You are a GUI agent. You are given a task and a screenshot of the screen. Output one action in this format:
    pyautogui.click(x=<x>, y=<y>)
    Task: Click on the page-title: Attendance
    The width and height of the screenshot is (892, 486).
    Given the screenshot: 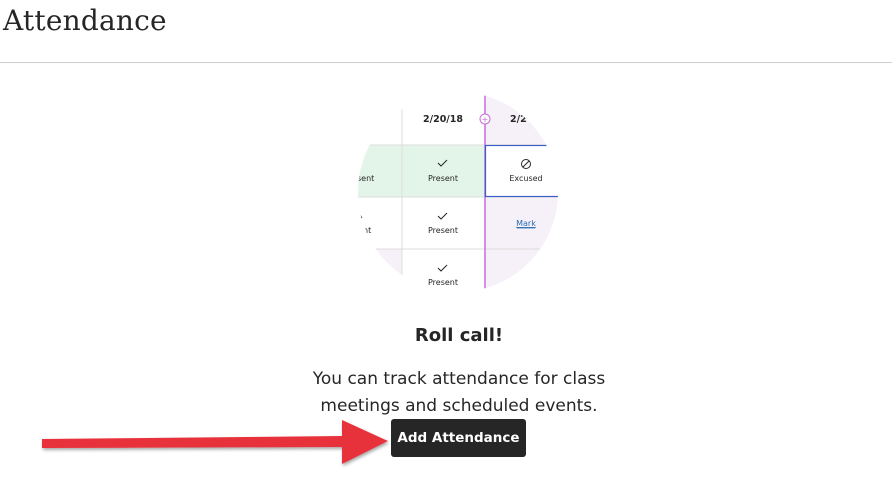 What is the action you would take?
    pyautogui.click(x=85, y=20)
    